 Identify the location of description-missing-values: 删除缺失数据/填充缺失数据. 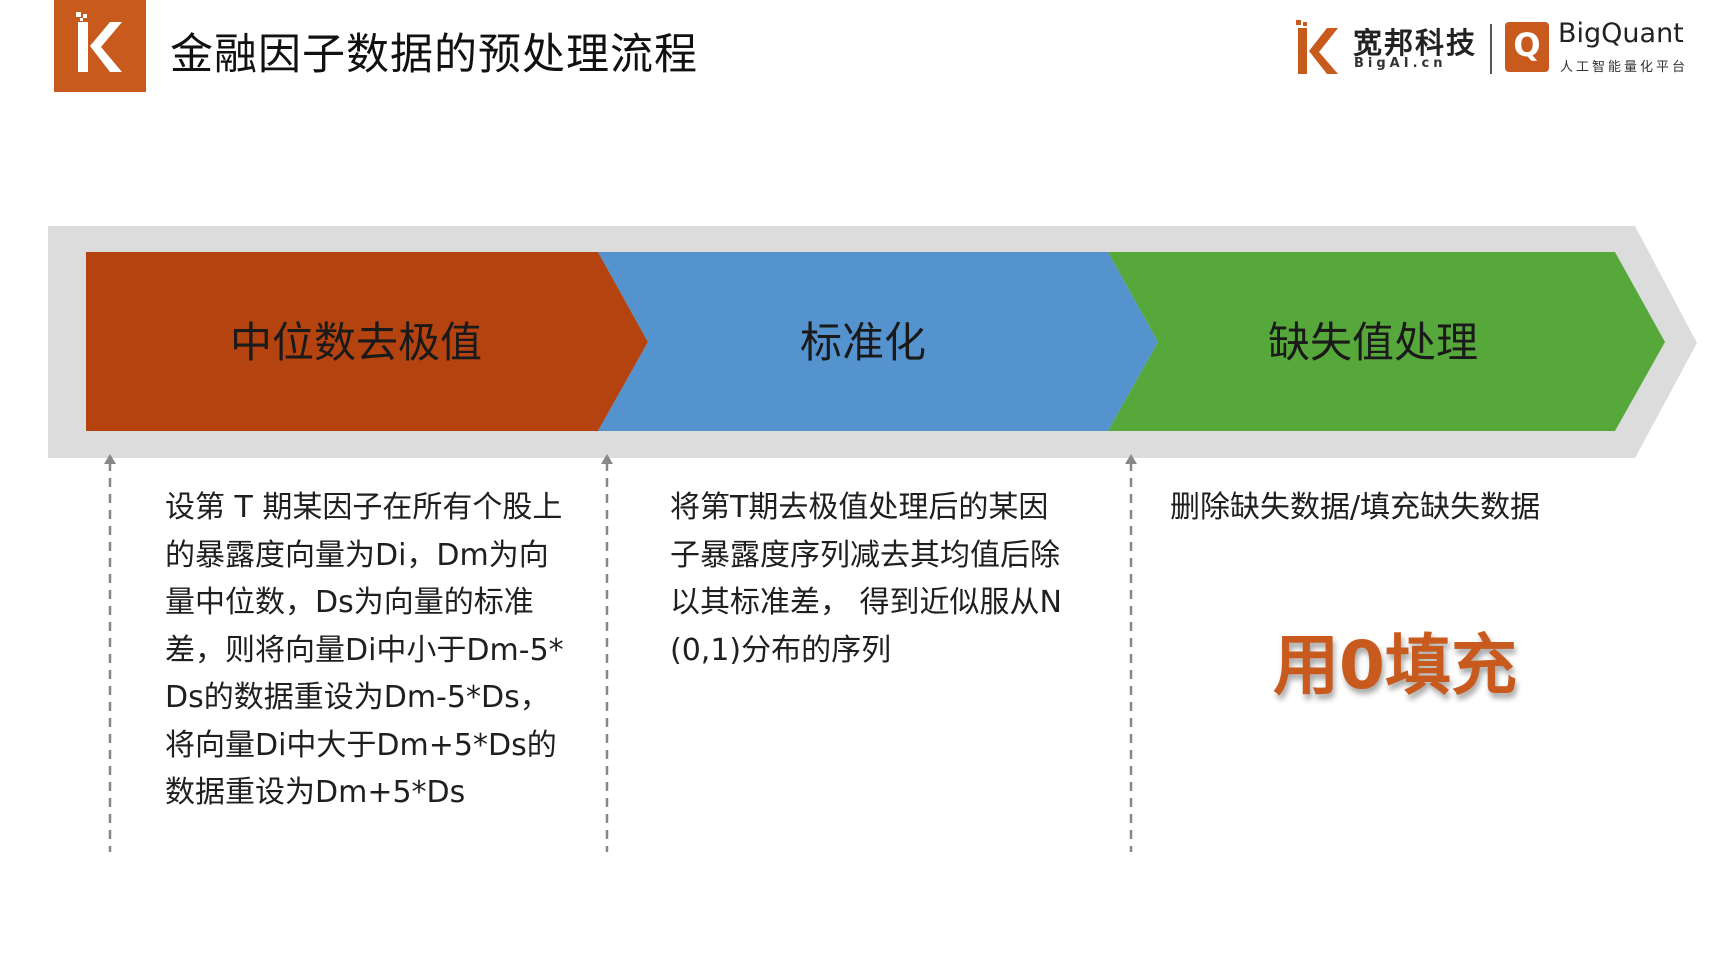
(1355, 507).